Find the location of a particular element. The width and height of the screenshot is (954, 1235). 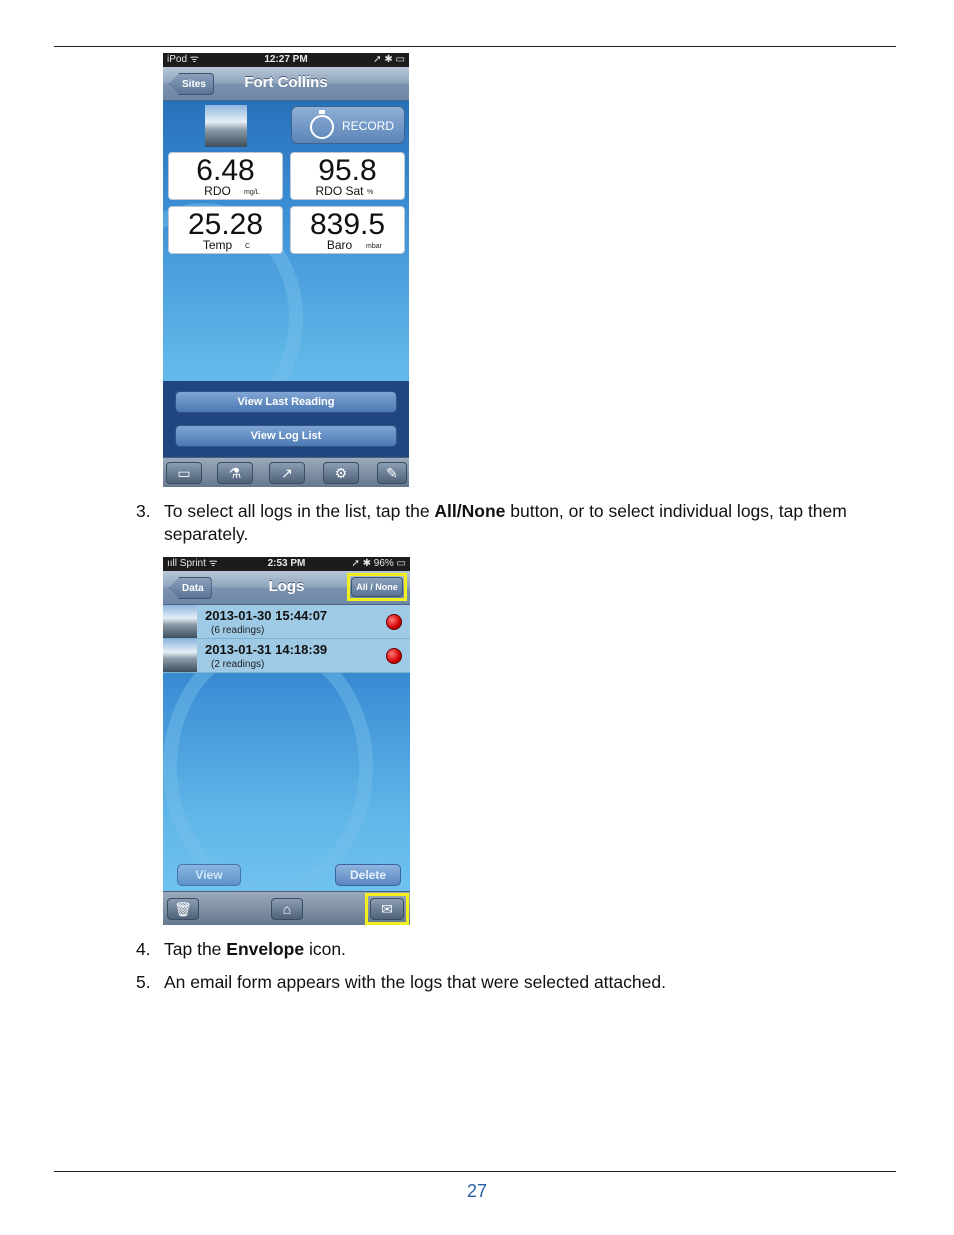

view-button: View is located at coordinates (209, 875).